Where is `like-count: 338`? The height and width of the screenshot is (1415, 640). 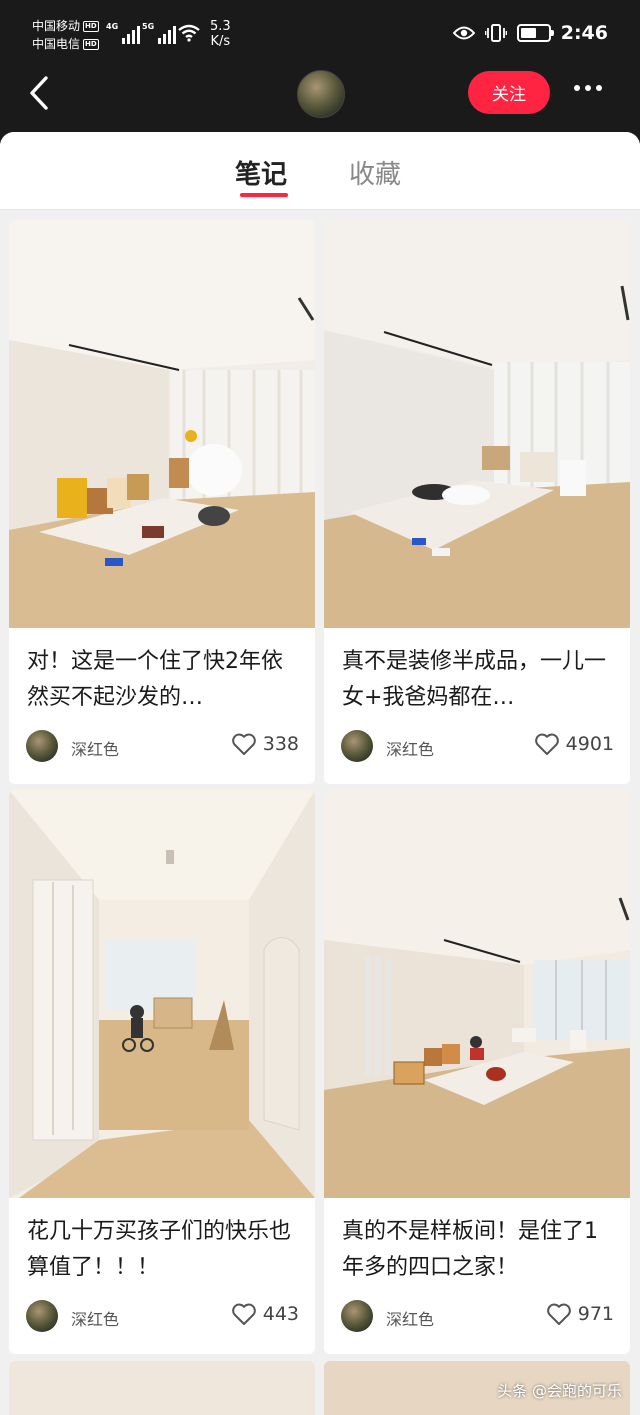 like-count: 338 is located at coordinates (280, 744).